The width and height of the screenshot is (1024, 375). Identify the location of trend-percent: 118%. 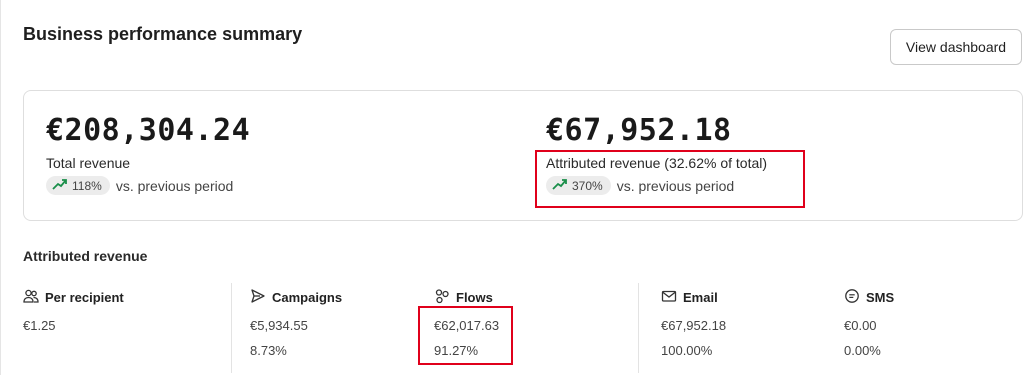
(87, 185).